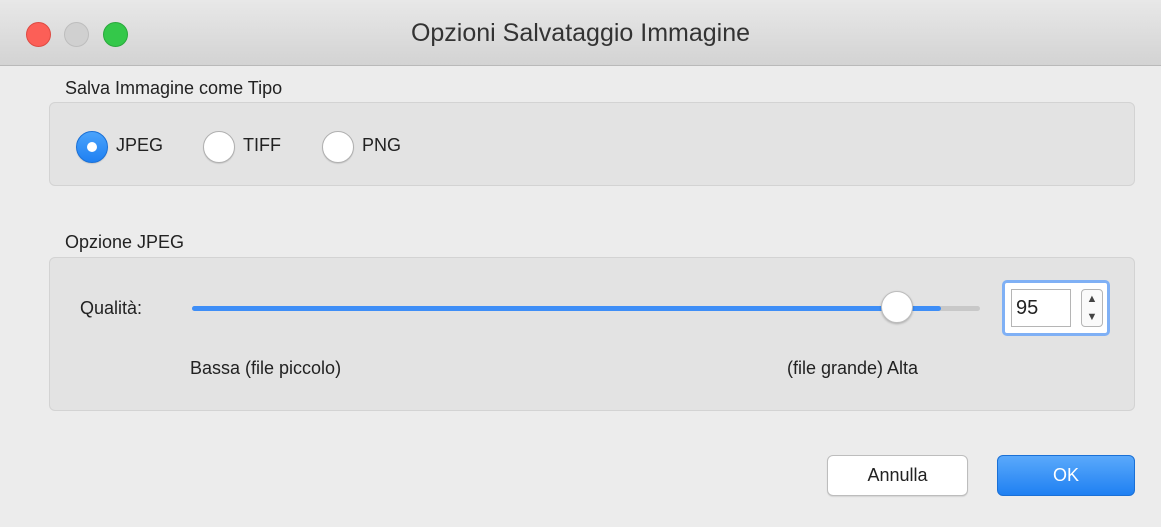 This screenshot has width=1161, height=527. Describe the element at coordinates (897, 475) in the screenshot. I see `cancel-button: Annulla` at that location.